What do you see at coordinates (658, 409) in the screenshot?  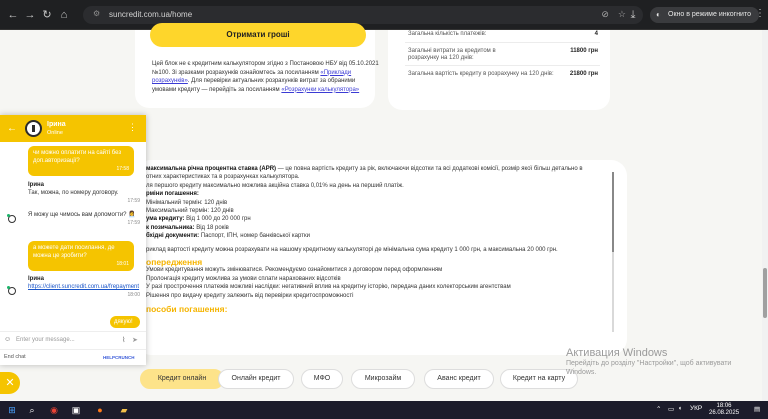 I see `tray-arrow-icon: ⌃` at bounding box center [658, 409].